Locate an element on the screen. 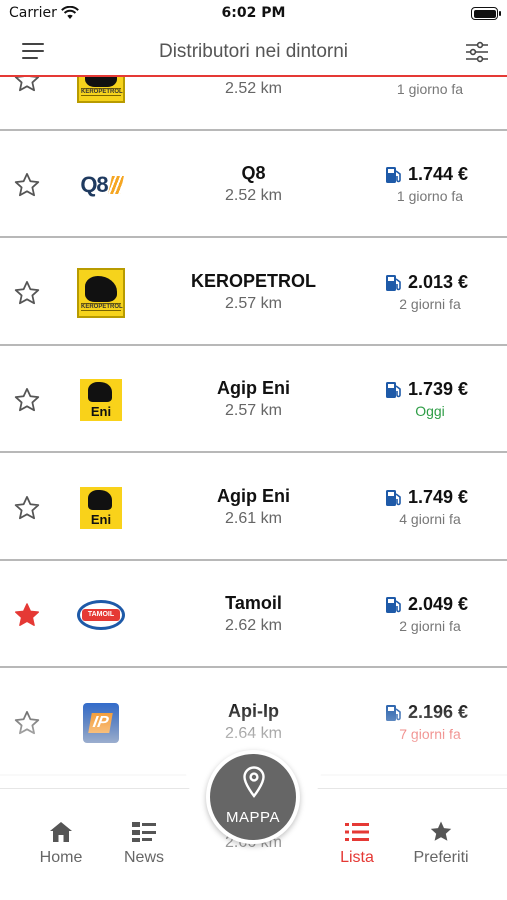  station-name: KEROPETROL is located at coordinates (253, 281).